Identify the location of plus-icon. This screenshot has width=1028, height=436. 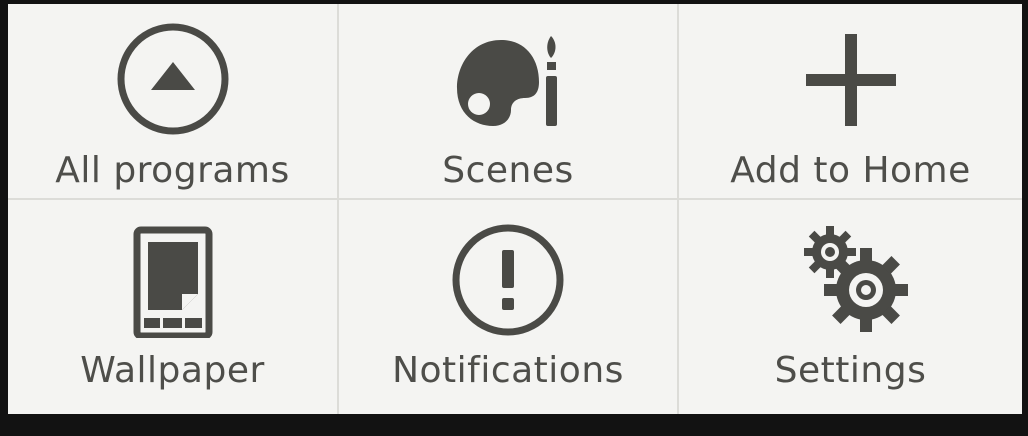
(851, 82).